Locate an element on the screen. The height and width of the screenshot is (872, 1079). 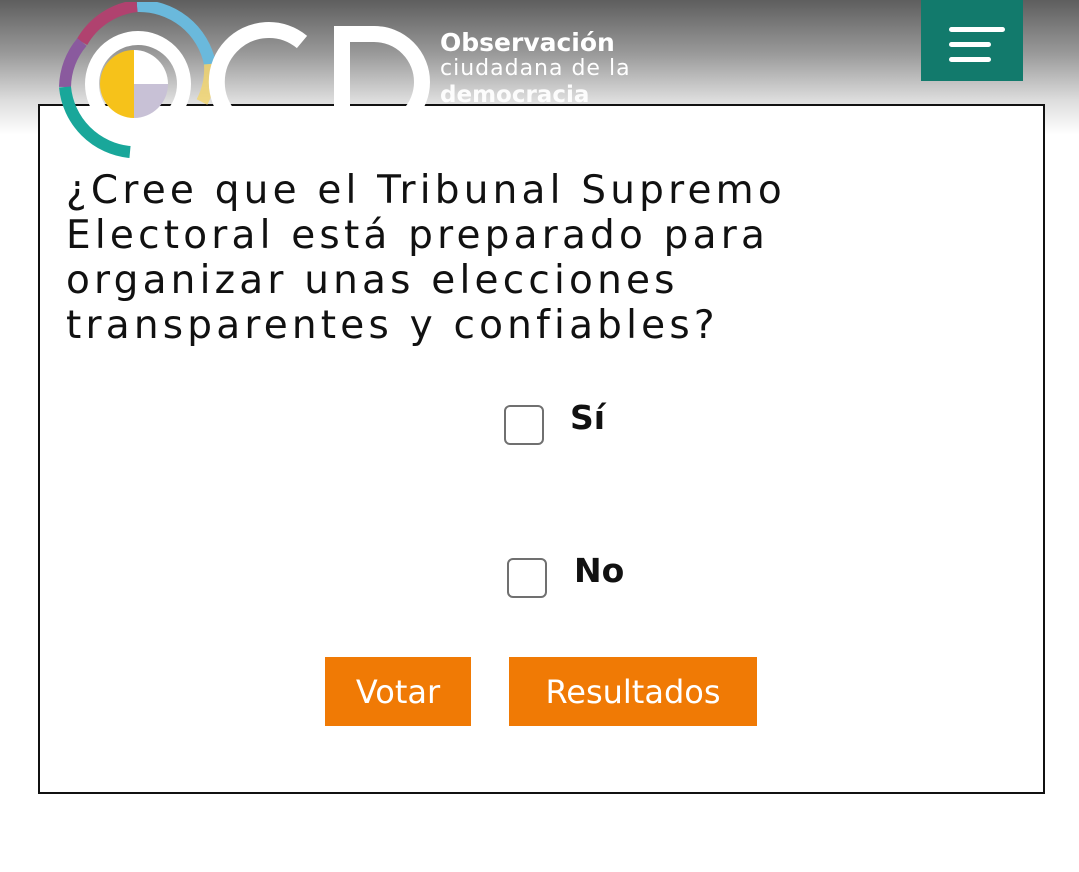
logo-line-4: BOLIVIA is located at coordinates (571, 115).